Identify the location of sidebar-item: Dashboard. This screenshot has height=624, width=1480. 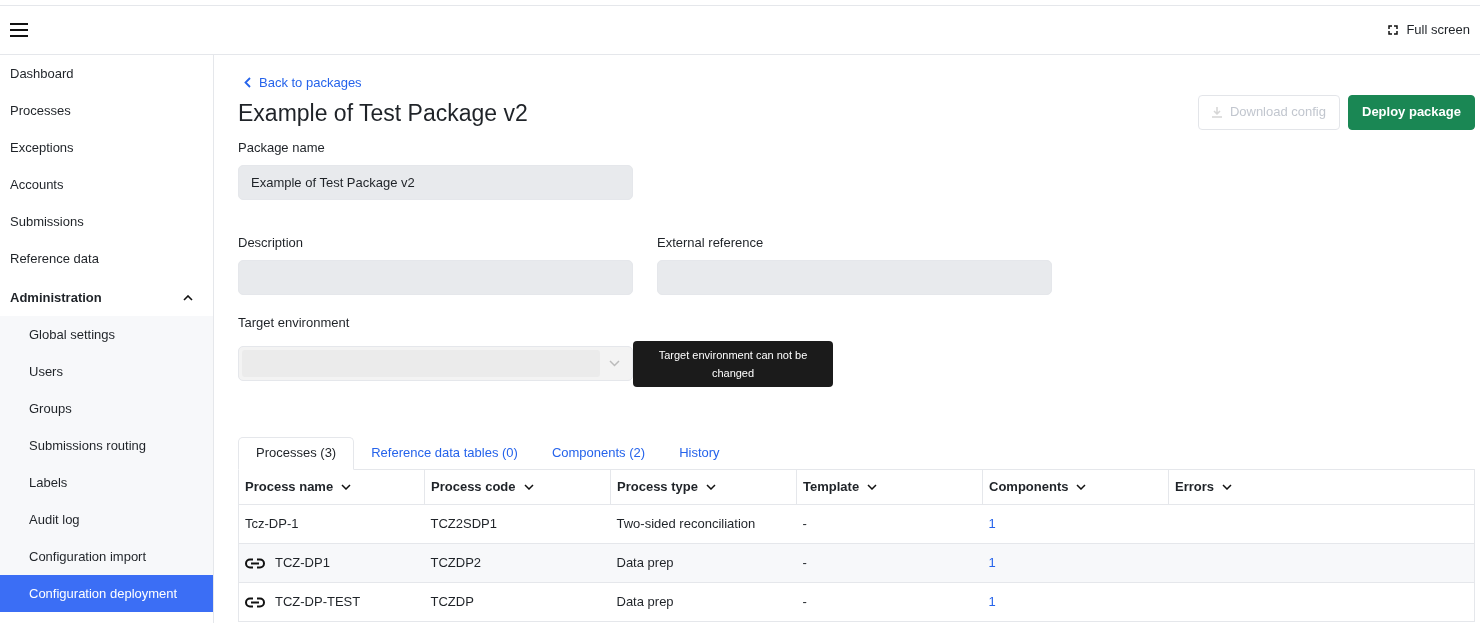
(106, 73).